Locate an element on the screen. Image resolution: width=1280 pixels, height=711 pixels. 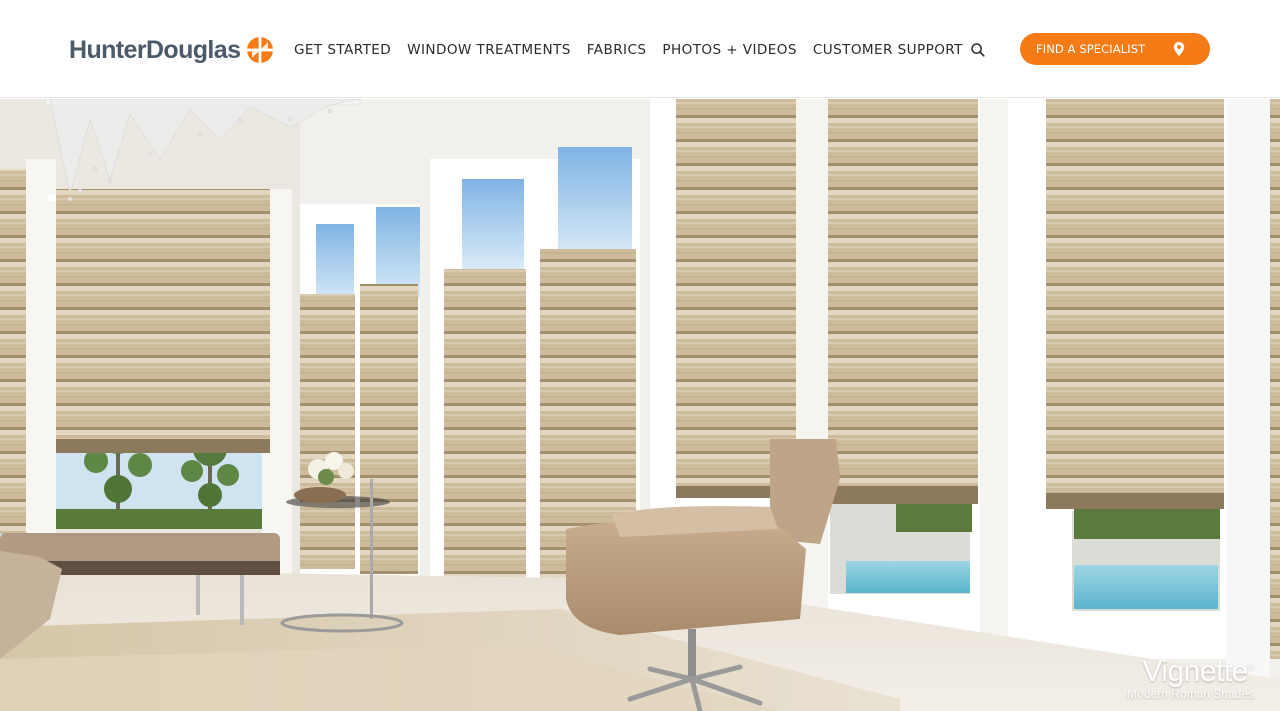
product-name-text: Vignette is located at coordinates (1195, 671).